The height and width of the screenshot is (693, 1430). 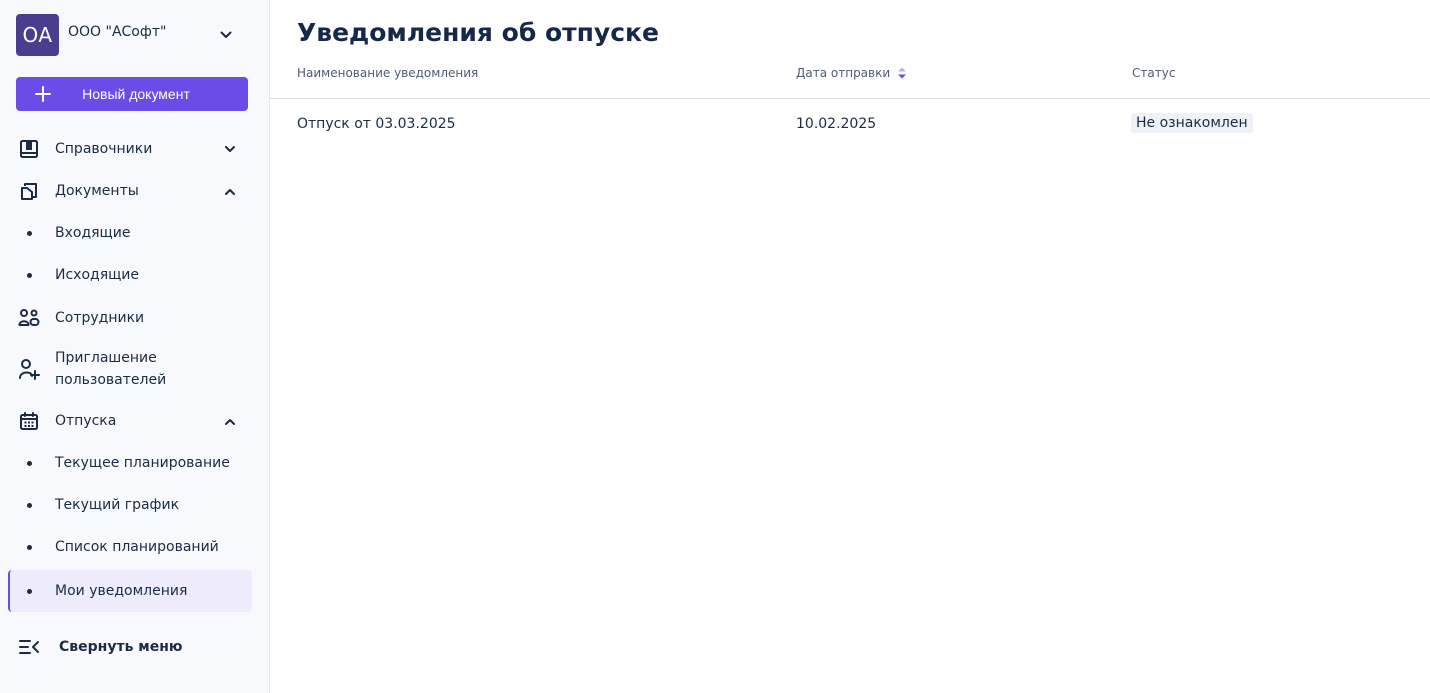 I want to click on status-badge: Не ознакомлен, so click(x=1192, y=123).